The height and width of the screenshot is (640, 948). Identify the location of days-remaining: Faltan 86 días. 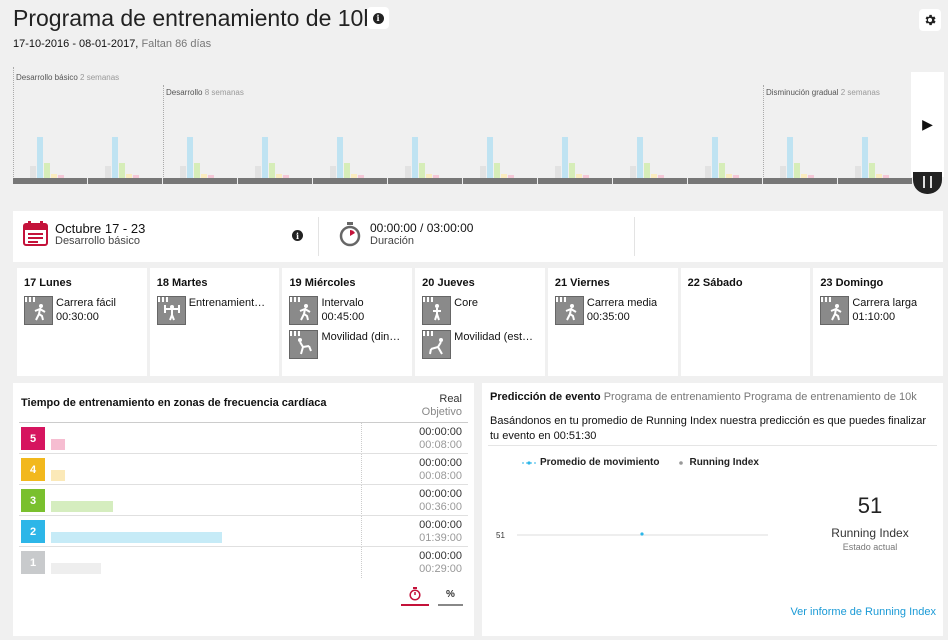
(176, 44).